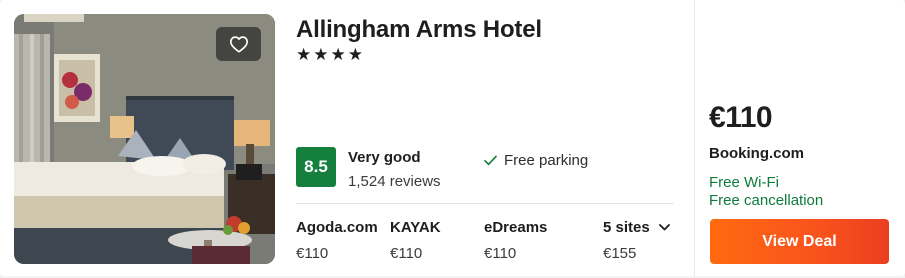 Image resolution: width=905 pixels, height=278 pixels. What do you see at coordinates (515, 240) in the screenshot?
I see `provider-edreams: eDreams €110` at bounding box center [515, 240].